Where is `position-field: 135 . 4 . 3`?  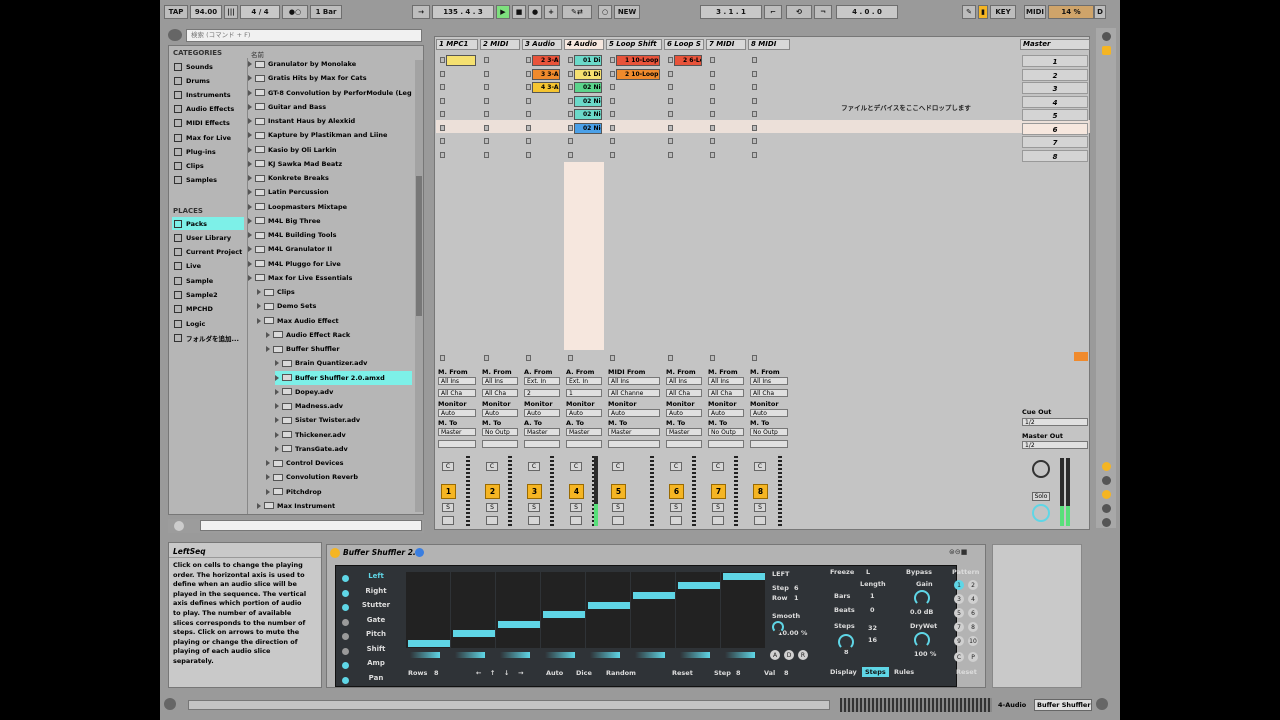 position-field: 135 . 4 . 3 is located at coordinates (463, 12).